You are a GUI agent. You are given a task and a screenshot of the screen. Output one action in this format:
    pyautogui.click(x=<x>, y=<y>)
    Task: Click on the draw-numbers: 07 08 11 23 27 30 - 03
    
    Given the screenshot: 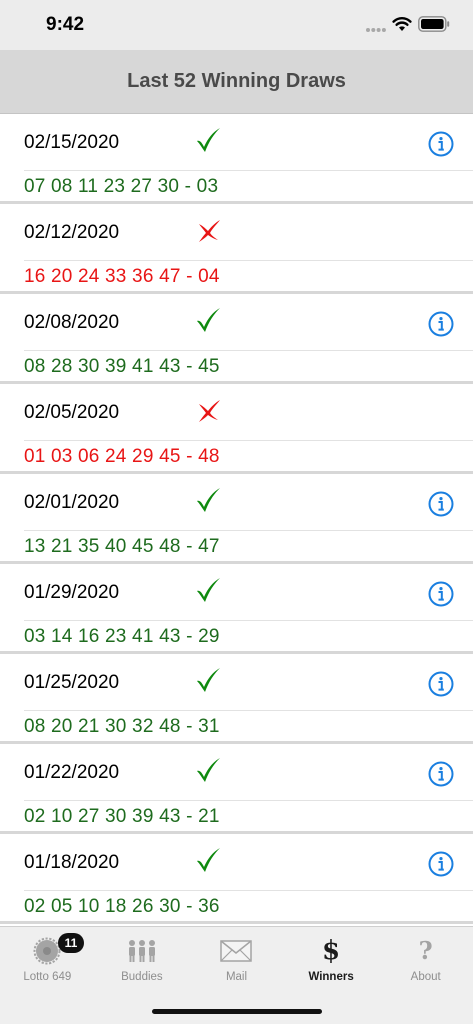 What is the action you would take?
    pyautogui.click(x=121, y=186)
    